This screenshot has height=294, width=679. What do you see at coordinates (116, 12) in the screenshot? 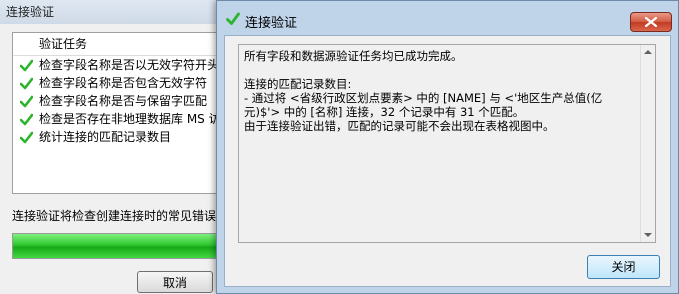
I see `background-titlebar: 连接验证` at bounding box center [116, 12].